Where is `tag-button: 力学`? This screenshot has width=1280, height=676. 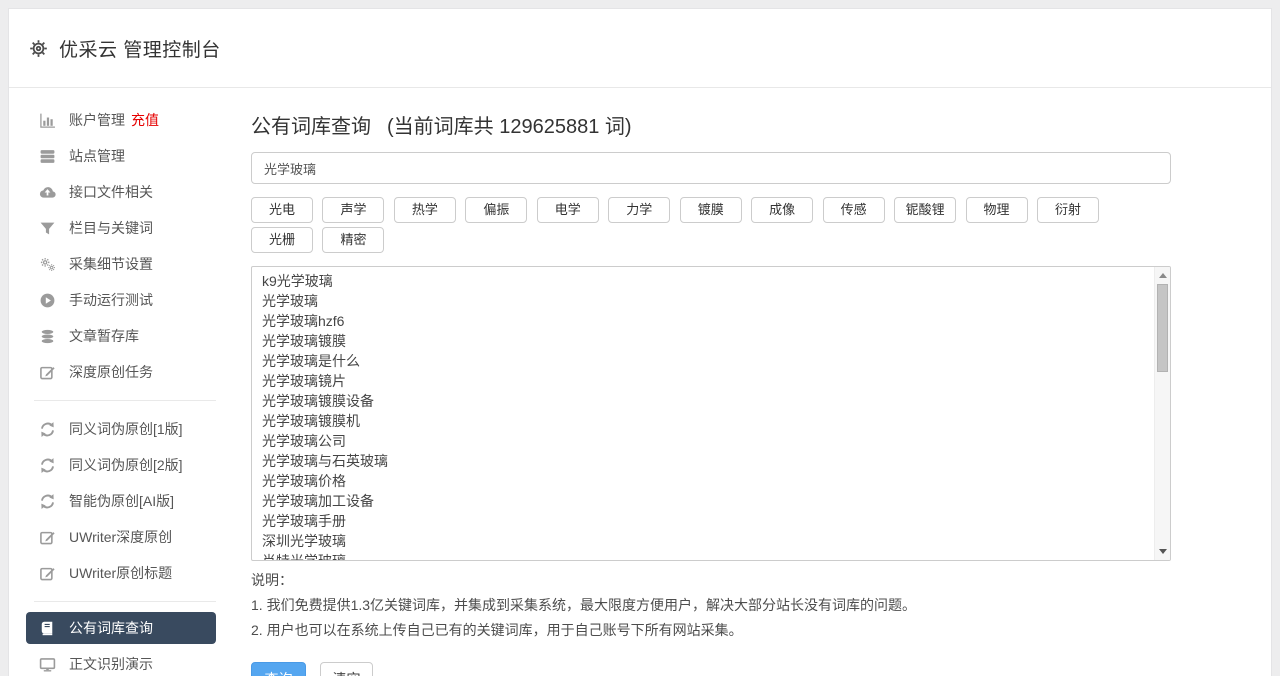
tag-button: 力学 is located at coordinates (639, 210).